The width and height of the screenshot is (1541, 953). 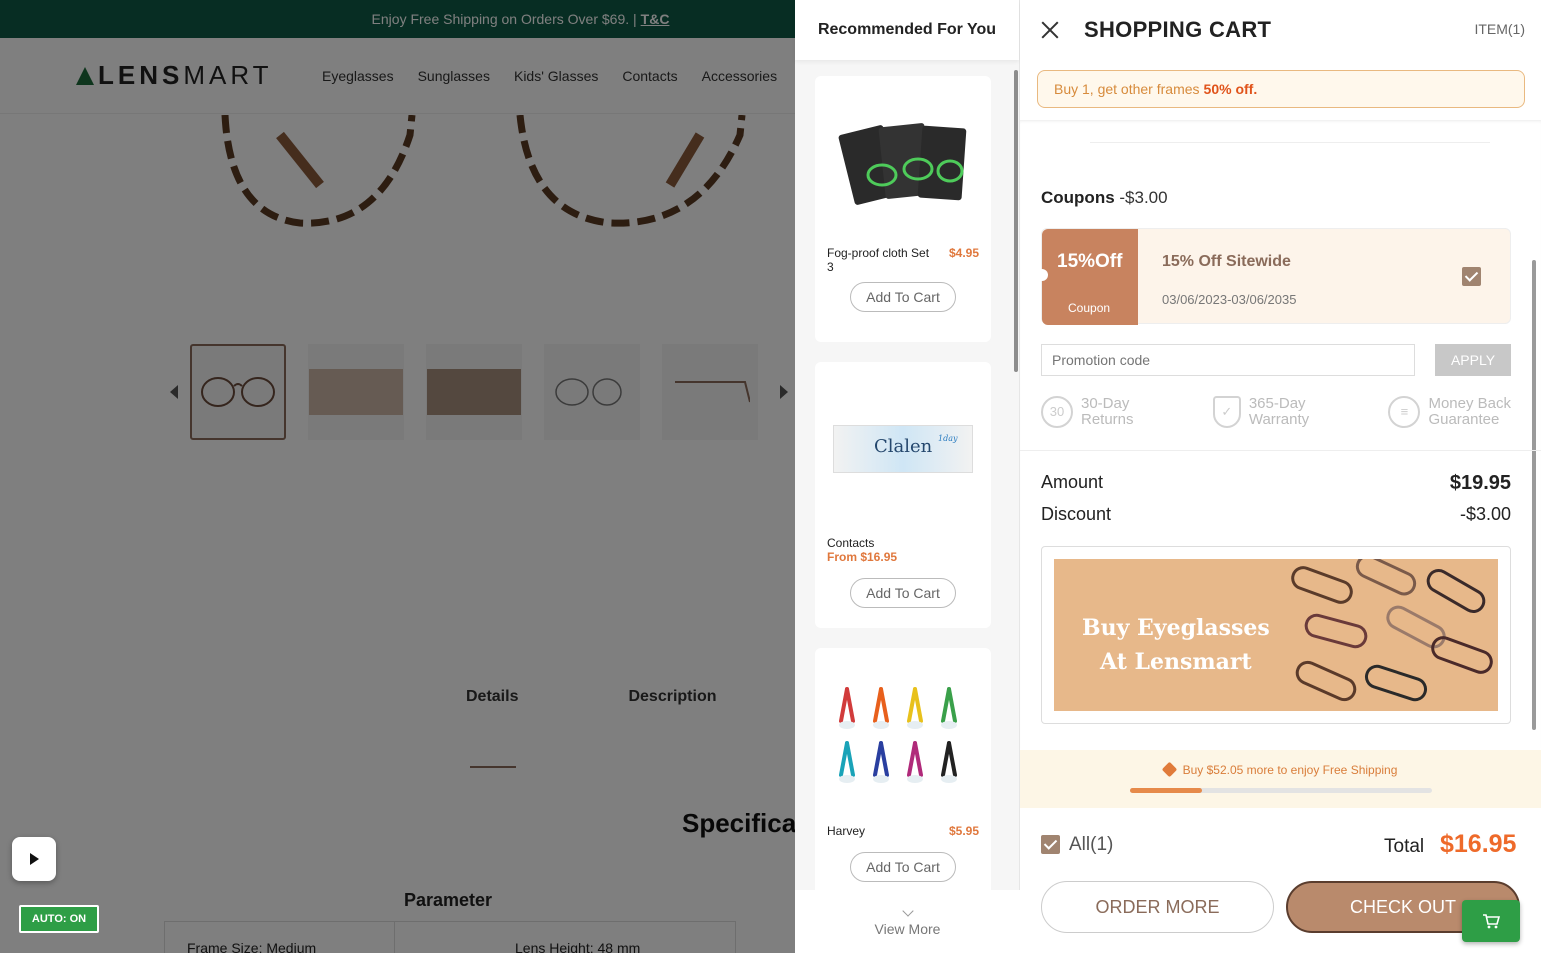 What do you see at coordinates (1087, 277) in the screenshot?
I see `coupon-badge: 15%Off Coupon` at bounding box center [1087, 277].